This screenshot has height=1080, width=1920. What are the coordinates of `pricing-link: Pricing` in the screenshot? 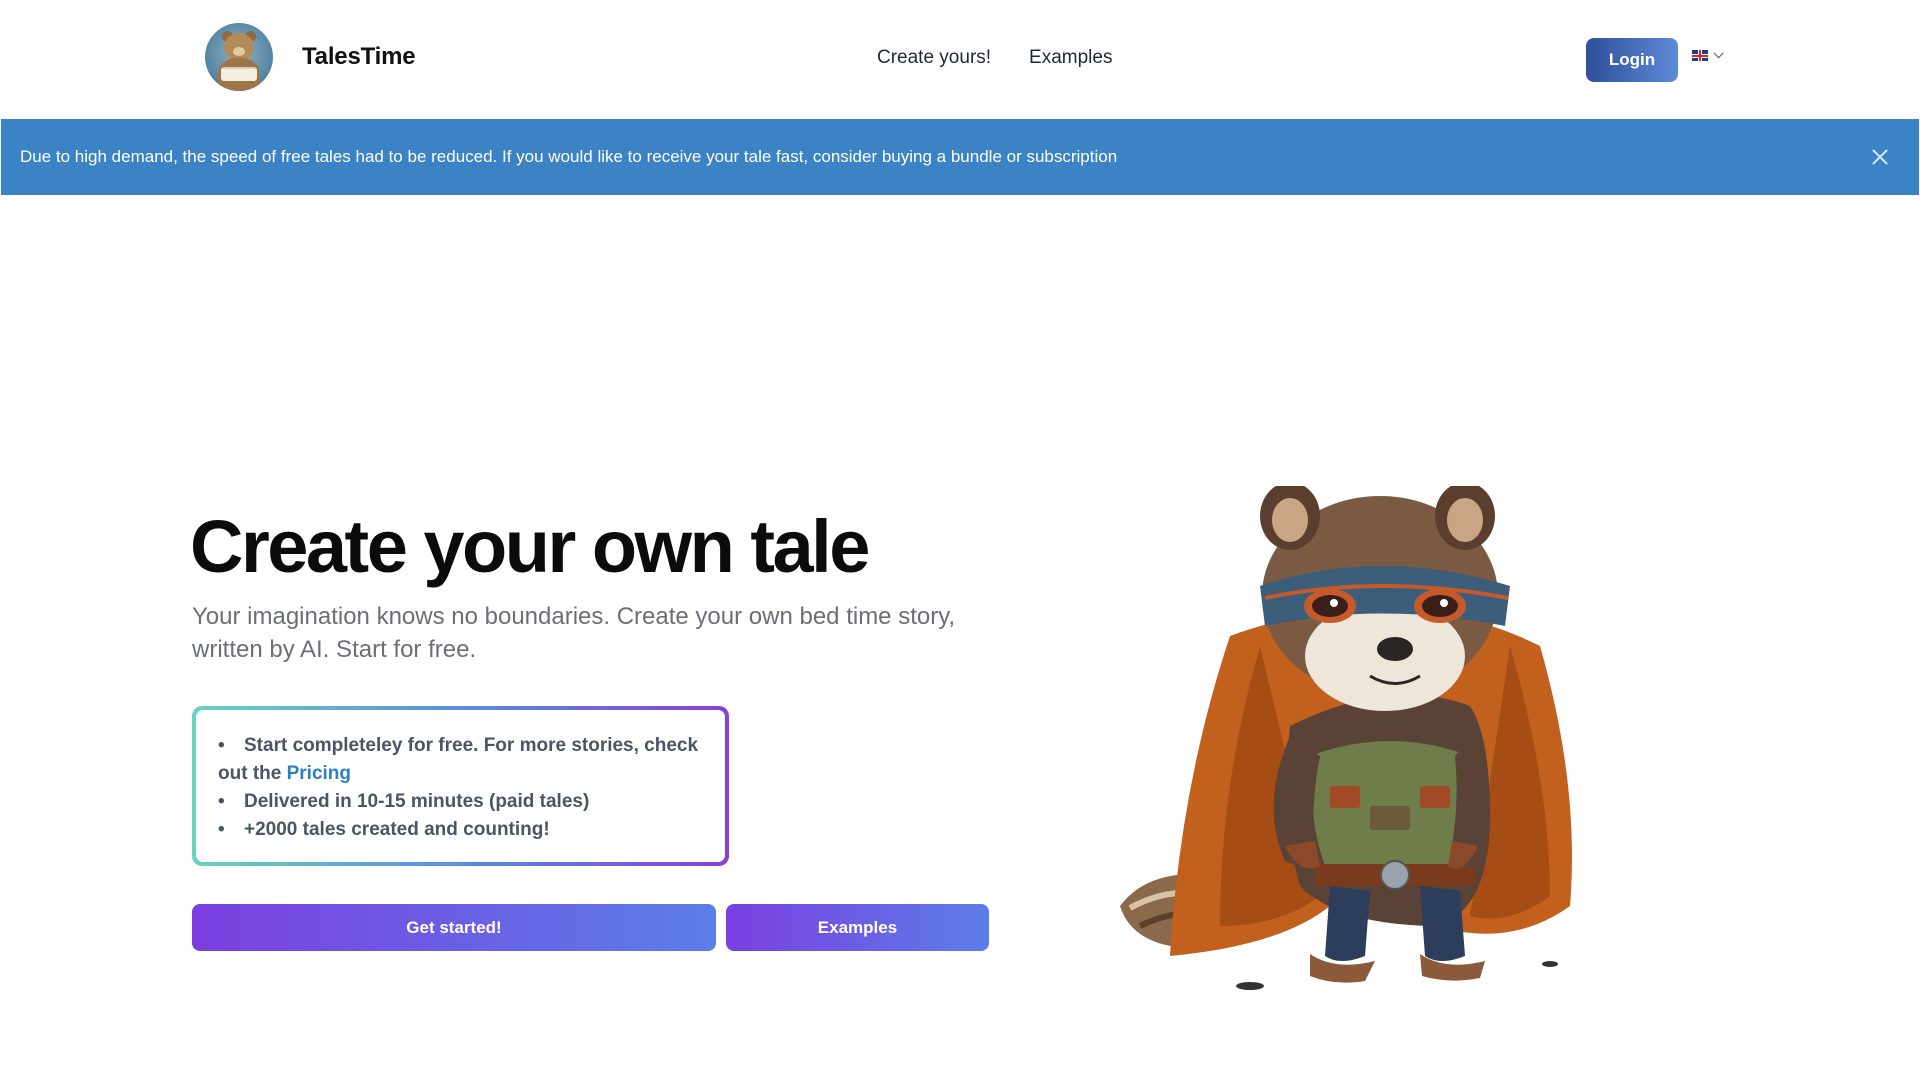 It's located at (319, 773).